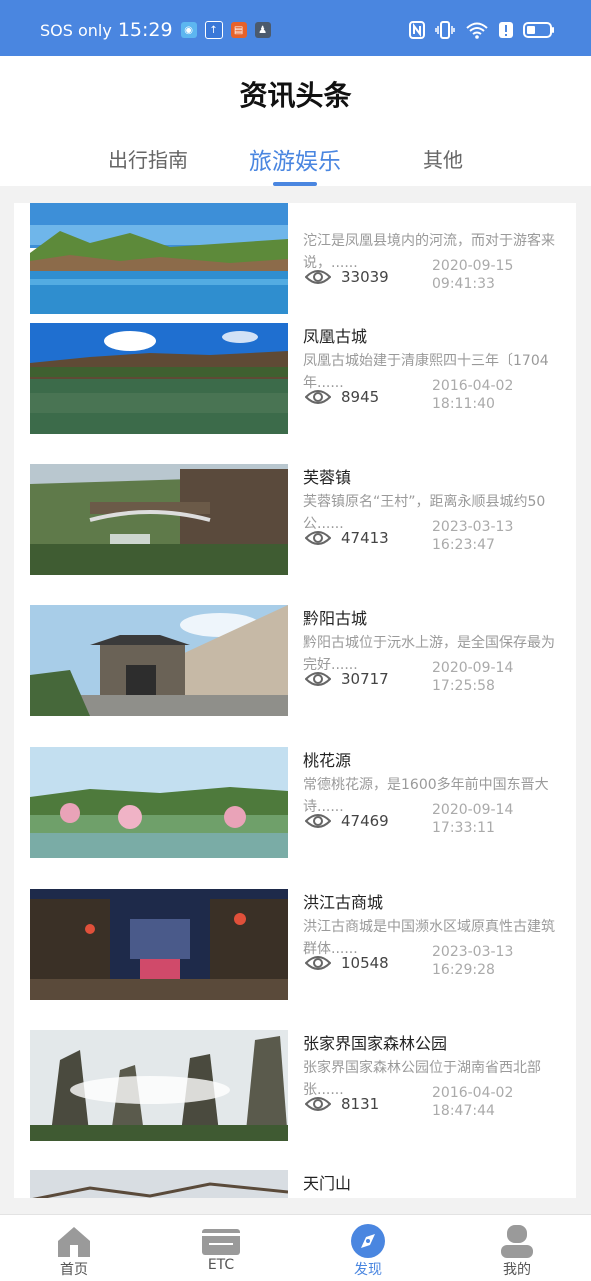 Image resolution: width=591 pixels, height=1281 pixels. What do you see at coordinates (472, 819) in the screenshot?
I see `publish-time: 2020-09-14 17:33:11` at bounding box center [472, 819].